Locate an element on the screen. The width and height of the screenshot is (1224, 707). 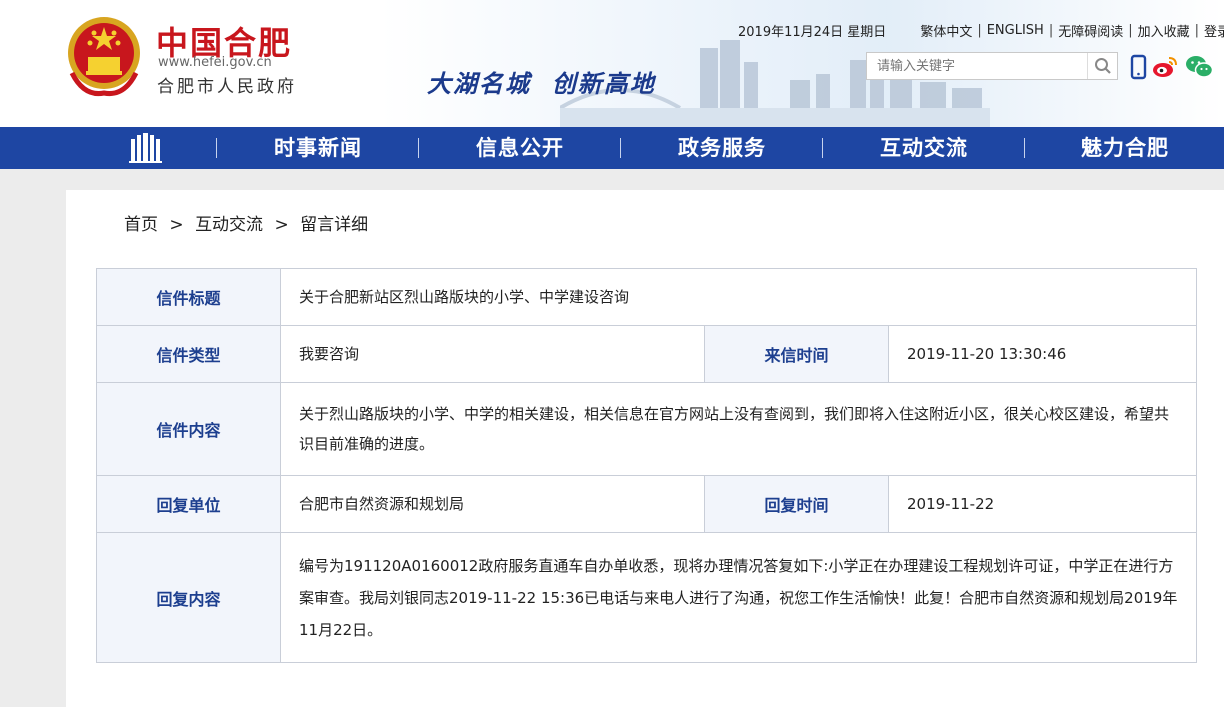
main-navigation: 时事新闻 信息公开 政务服务 互动交流 魅力合肥 is located at coordinates (612, 148).